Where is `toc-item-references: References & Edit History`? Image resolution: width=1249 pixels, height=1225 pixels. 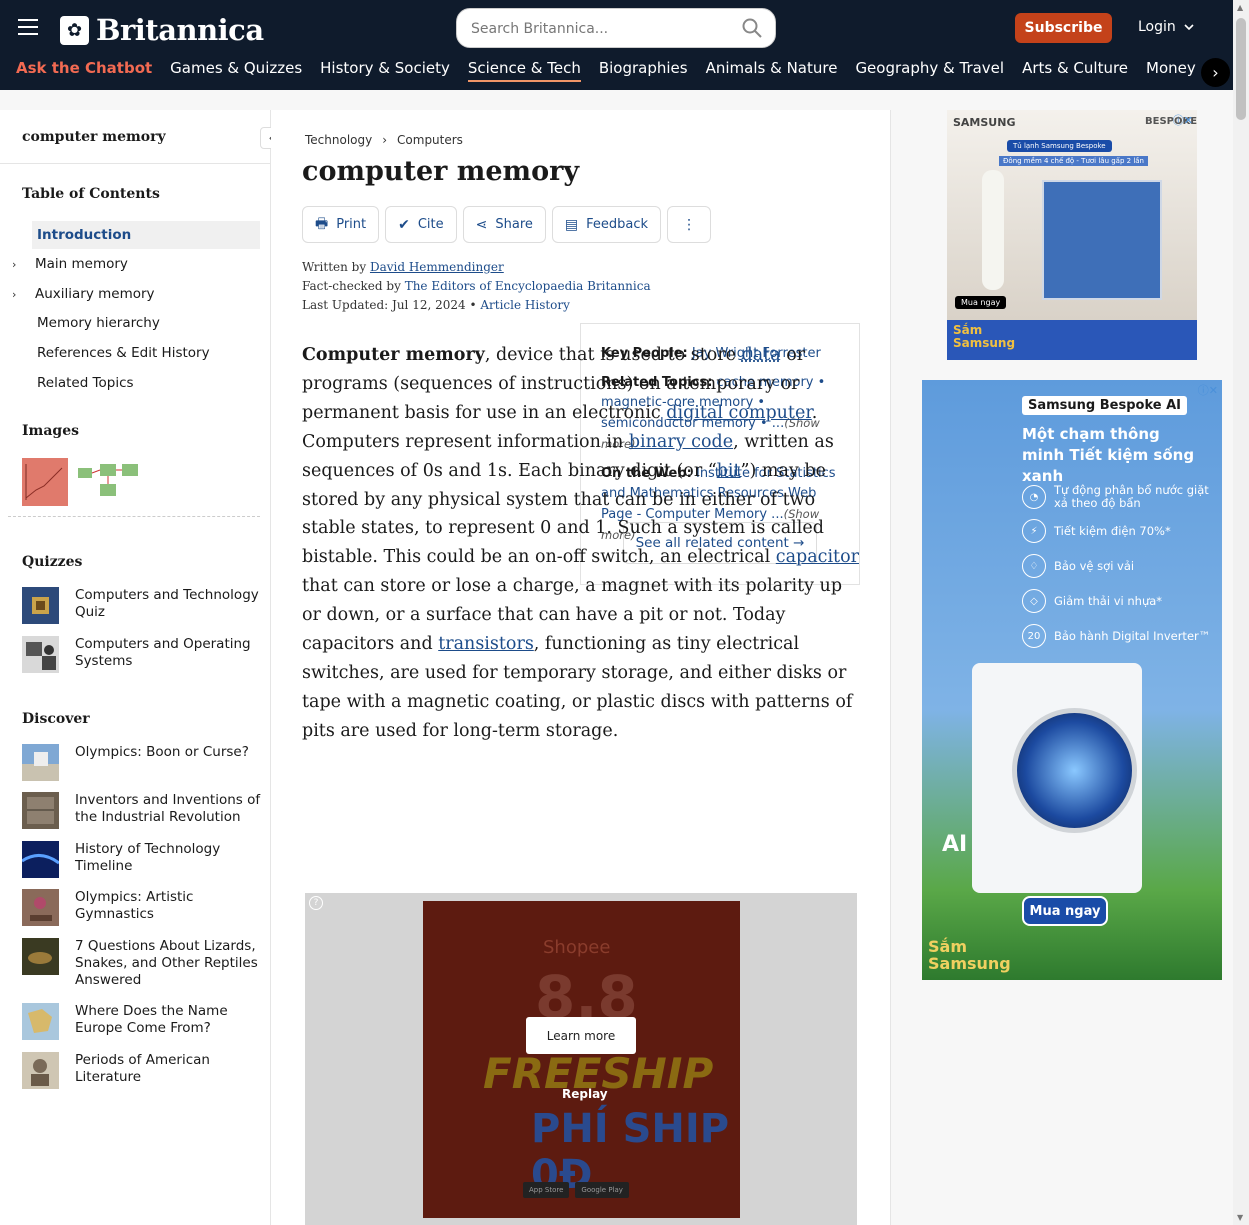 toc-item-references: References & Edit History is located at coordinates (146, 353).